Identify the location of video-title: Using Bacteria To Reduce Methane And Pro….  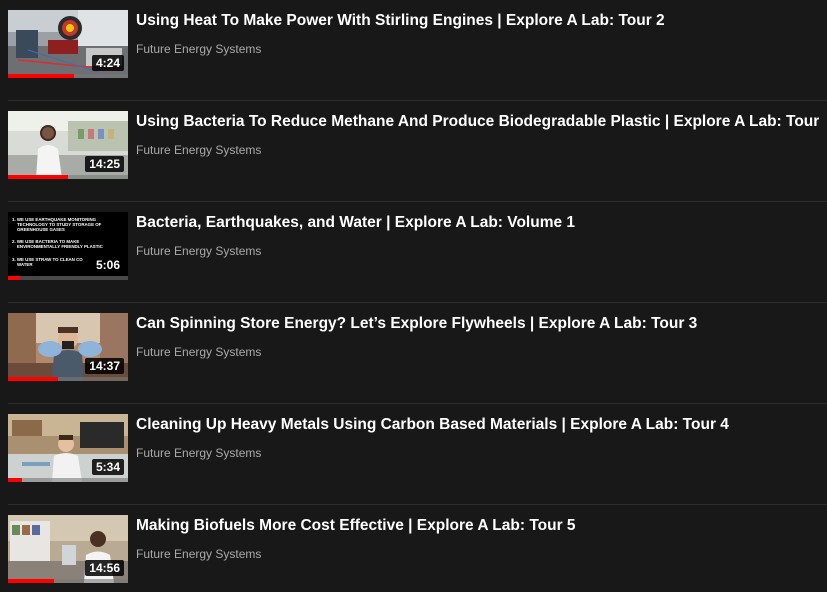
(477, 122).